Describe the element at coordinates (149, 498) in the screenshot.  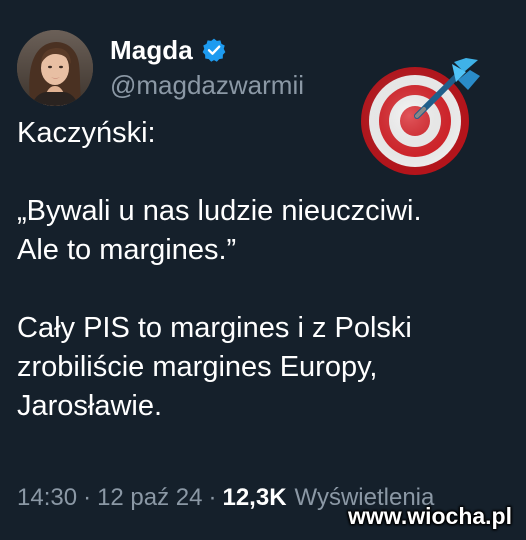
I see `tweet-date: 12 paź 24` at that location.